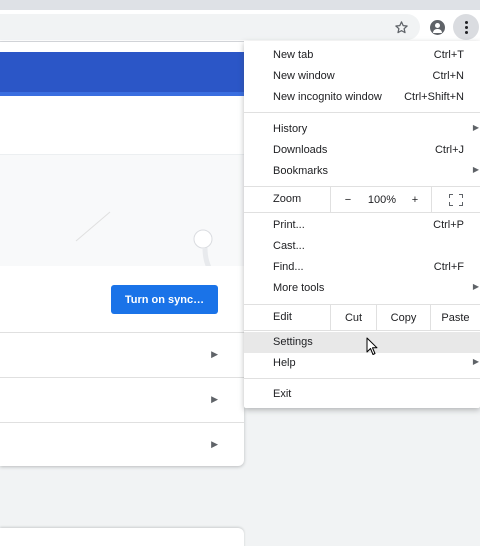 The image size is (480, 546). I want to click on menu-item-new-incognito-window: New incognito window Ctrl+Shift+N, so click(362, 97).